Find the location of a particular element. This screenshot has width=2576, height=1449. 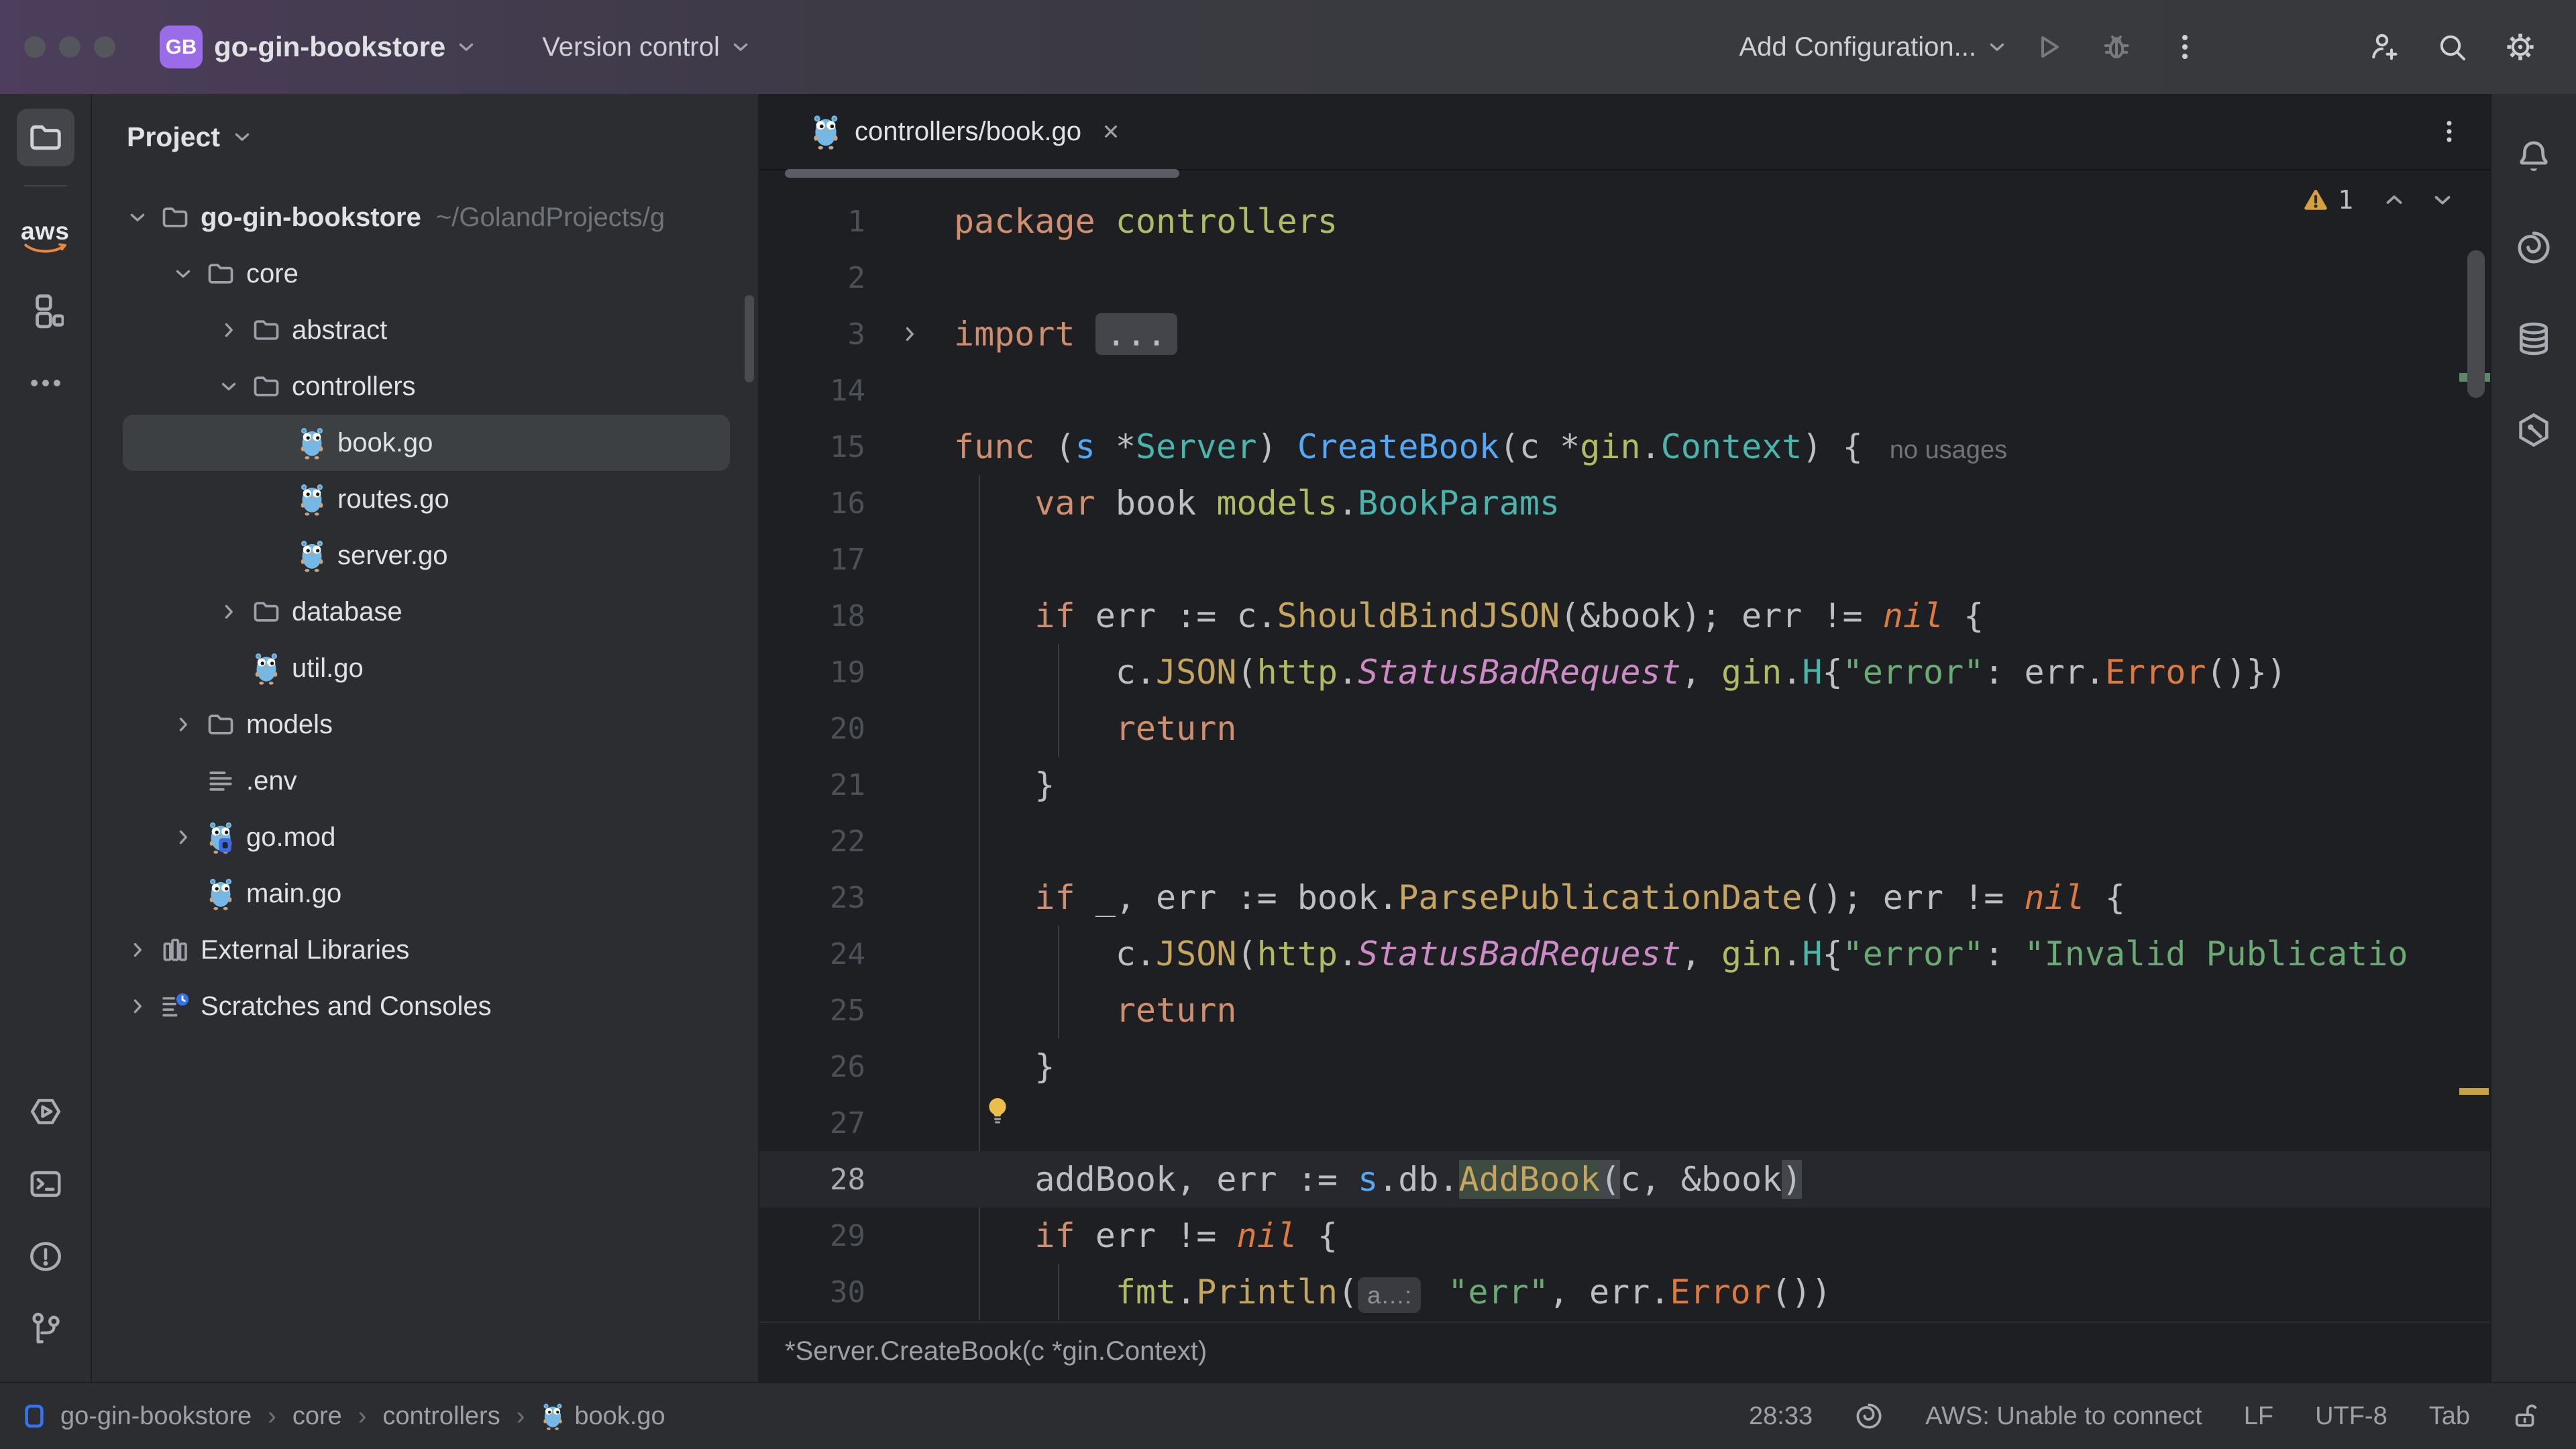

tree-item-database: database is located at coordinates (411, 612).